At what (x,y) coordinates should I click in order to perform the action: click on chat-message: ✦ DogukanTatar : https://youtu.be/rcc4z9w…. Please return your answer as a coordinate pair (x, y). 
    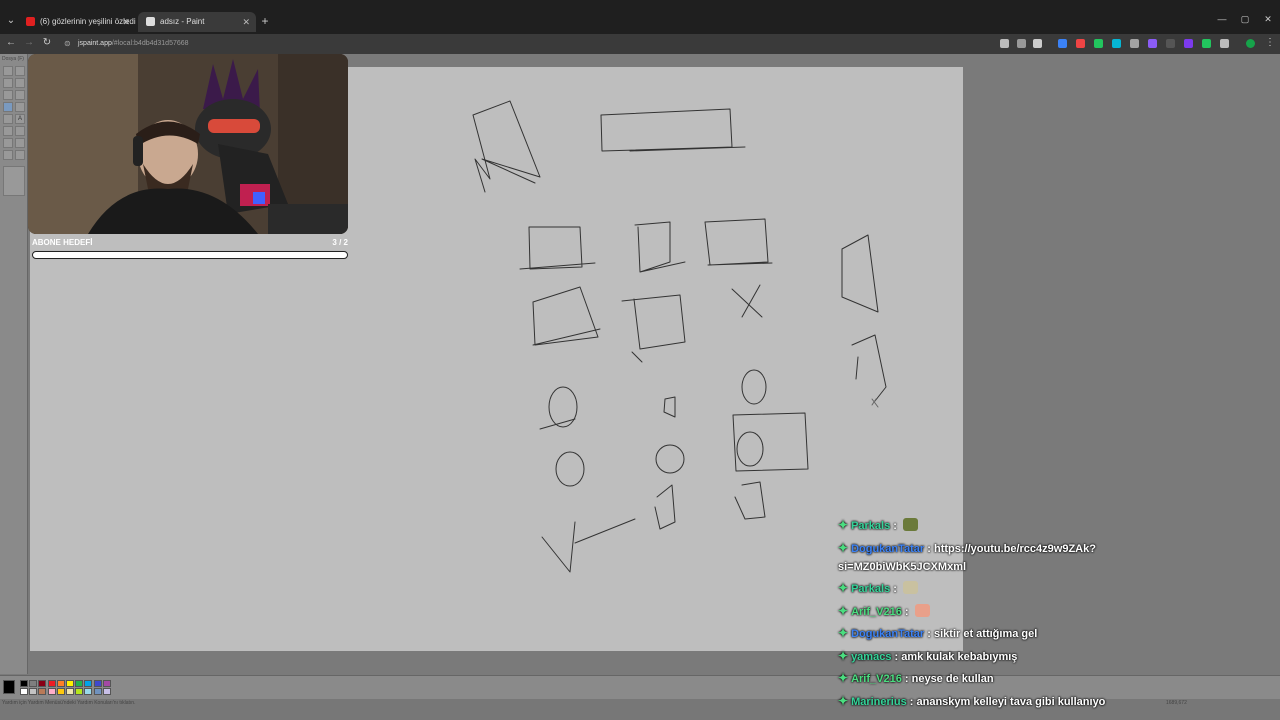
    Looking at the image, I should click on (1008, 557).